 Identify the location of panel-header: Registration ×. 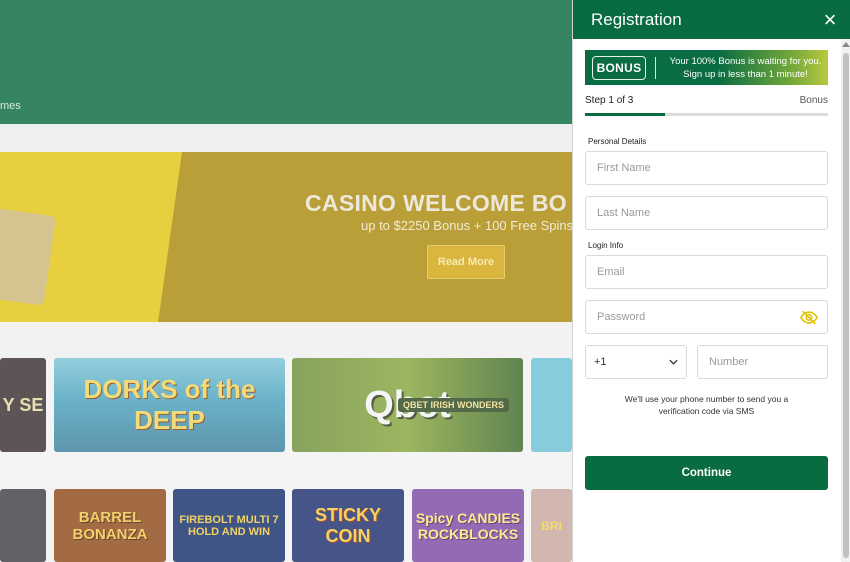
(711, 19).